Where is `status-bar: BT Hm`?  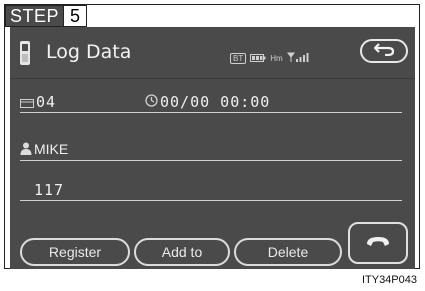 status-bar: BT Hm is located at coordinates (270, 58).